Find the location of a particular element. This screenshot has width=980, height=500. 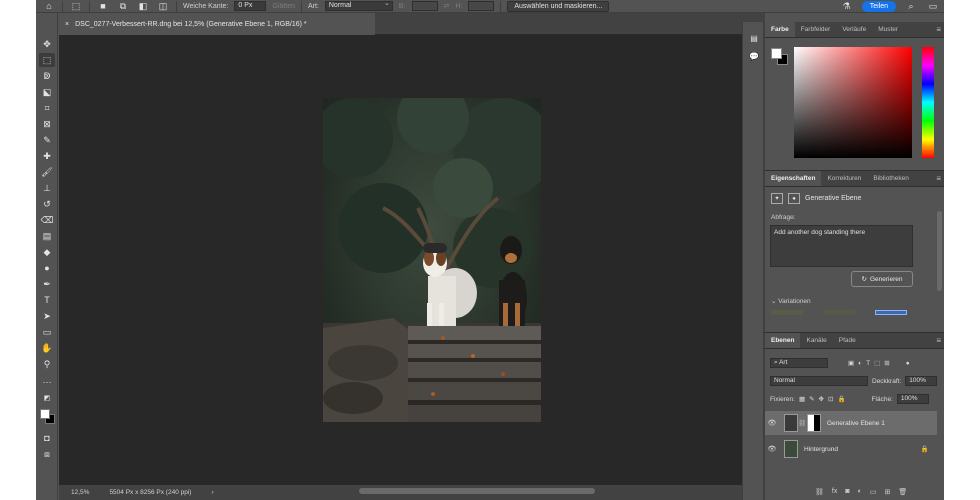

filter-smart-object-icon: ⊞ is located at coordinates (886, 363).